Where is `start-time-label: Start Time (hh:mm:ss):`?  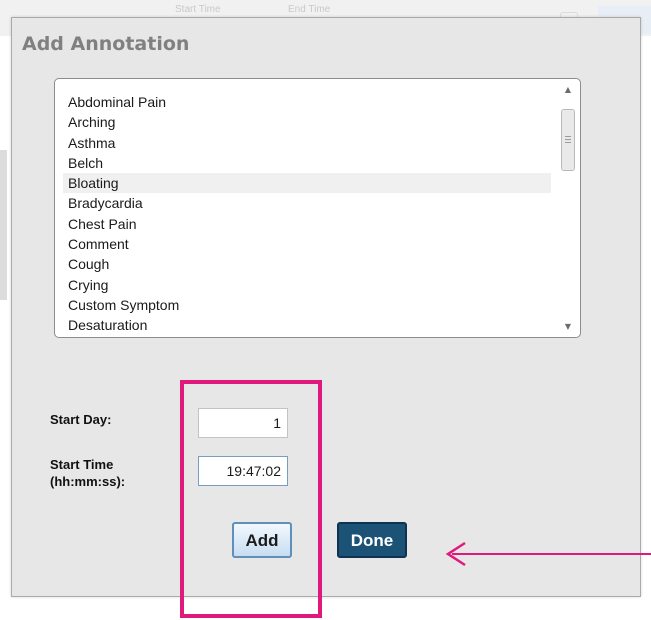
start-time-label: Start Time (hh:mm:ss): is located at coordinates (87, 473).